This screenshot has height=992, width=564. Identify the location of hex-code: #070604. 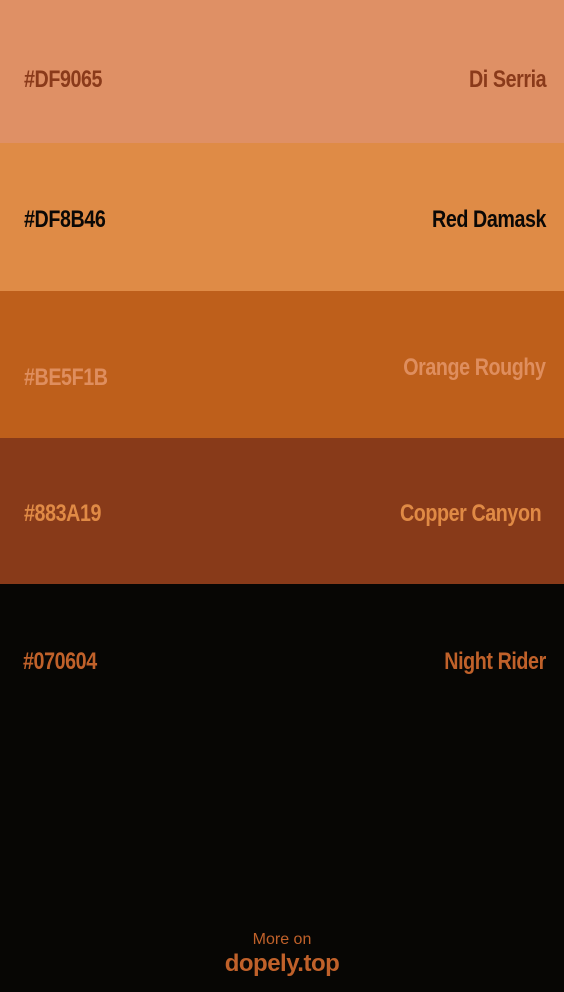
(60, 661).